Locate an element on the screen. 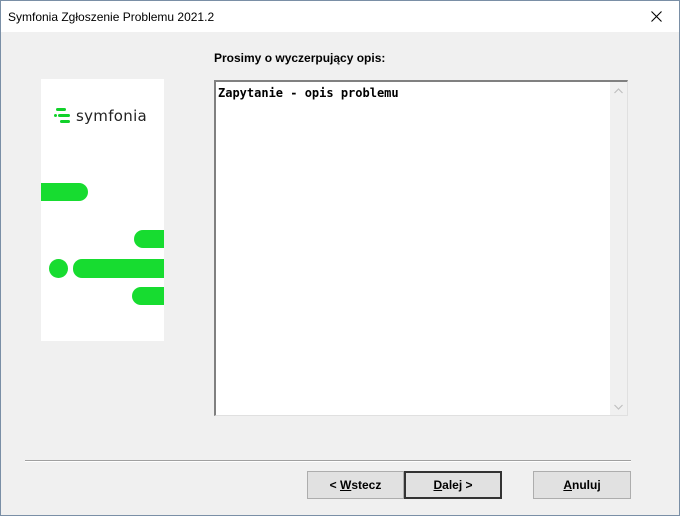  title-bar: Symfonia Zgłoszenie Problemu 2021.2 is located at coordinates (340, 16).